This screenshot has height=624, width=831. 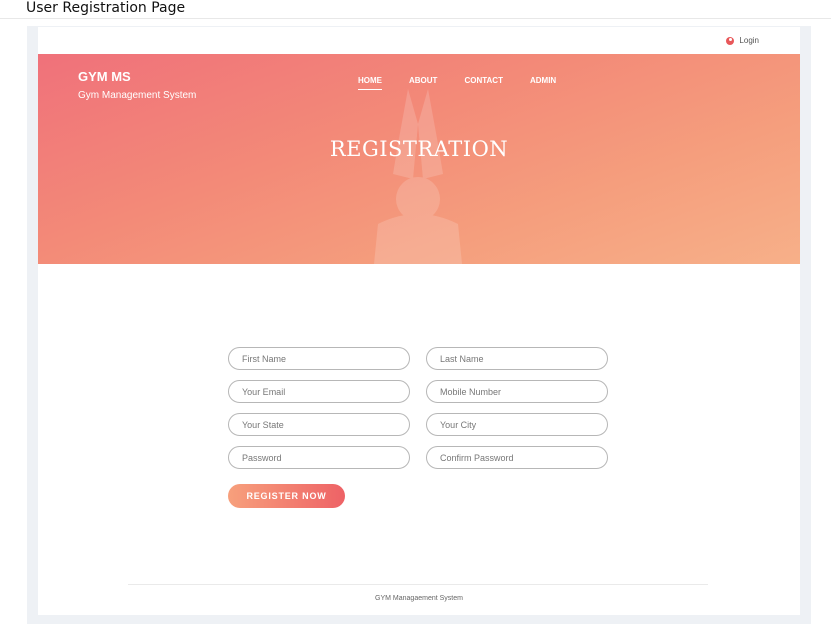 I want to click on state-input, so click(x=319, y=424).